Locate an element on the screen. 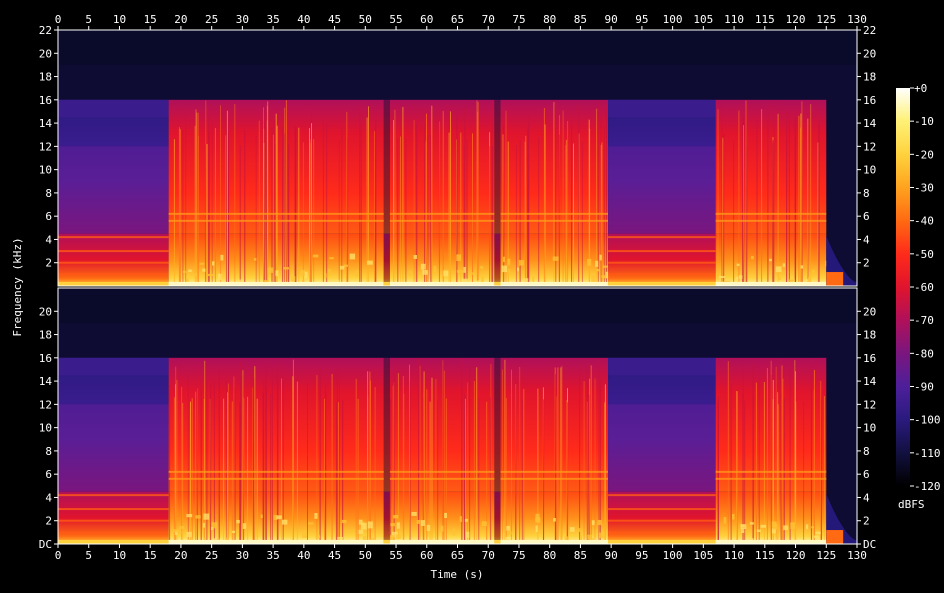 The width and height of the screenshot is (944, 593). segment-low-mid-band is located at coordinates (662, 164).